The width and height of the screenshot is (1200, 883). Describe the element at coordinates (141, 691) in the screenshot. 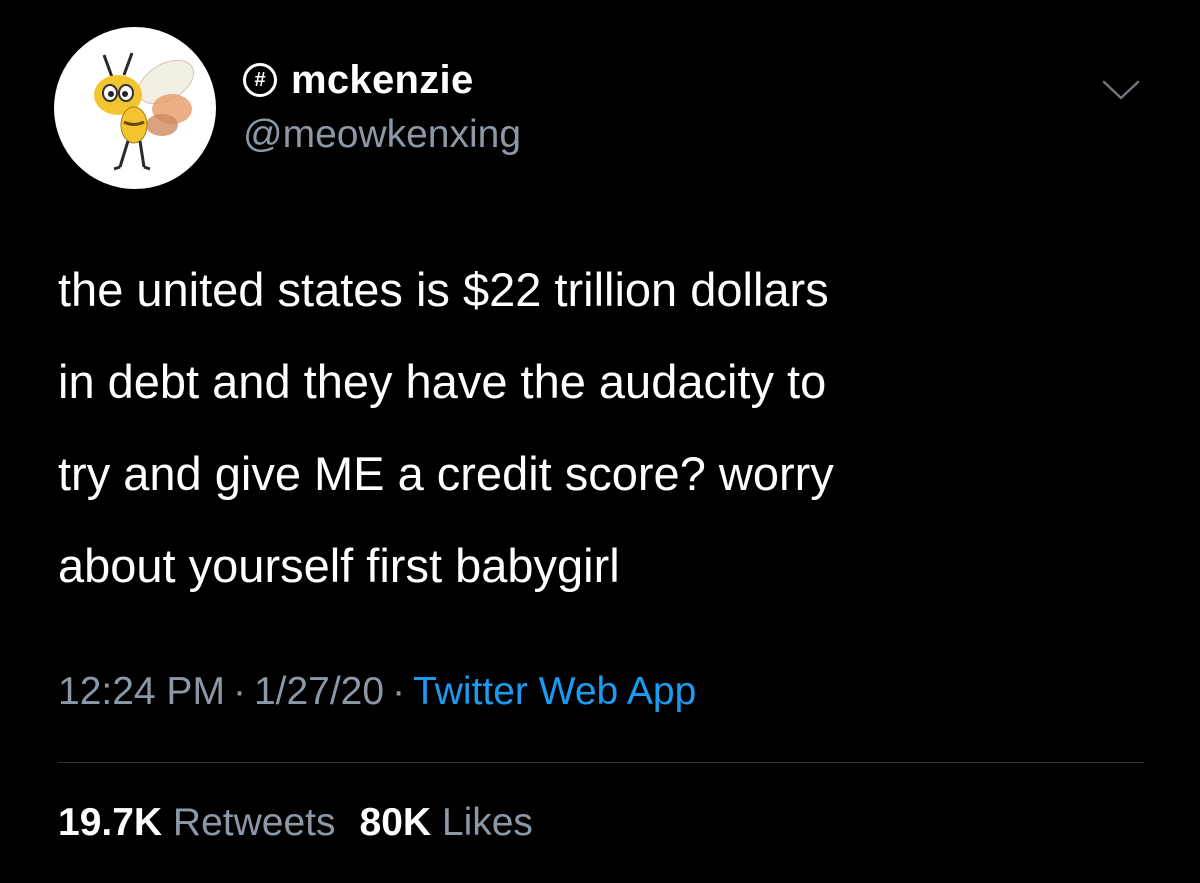

I see `tweet-time: 12:24 PM` at that location.